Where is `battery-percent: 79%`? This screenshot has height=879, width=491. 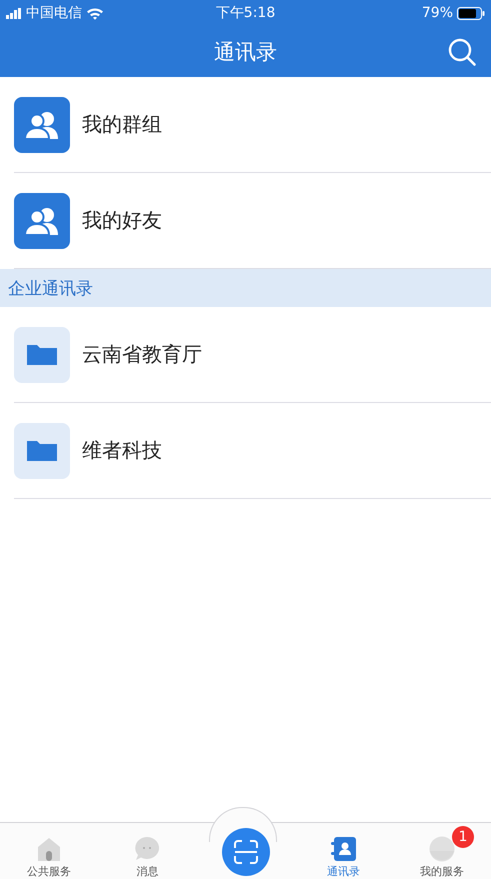
battery-percent: 79% is located at coordinates (438, 13).